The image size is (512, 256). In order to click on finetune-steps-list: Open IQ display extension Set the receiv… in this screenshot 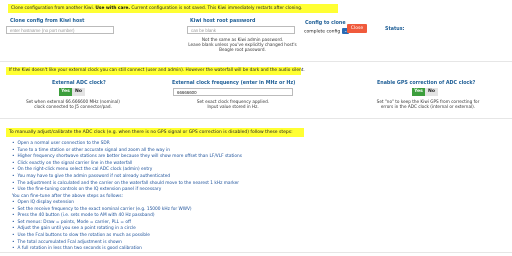, I will do `click(102, 226)`.